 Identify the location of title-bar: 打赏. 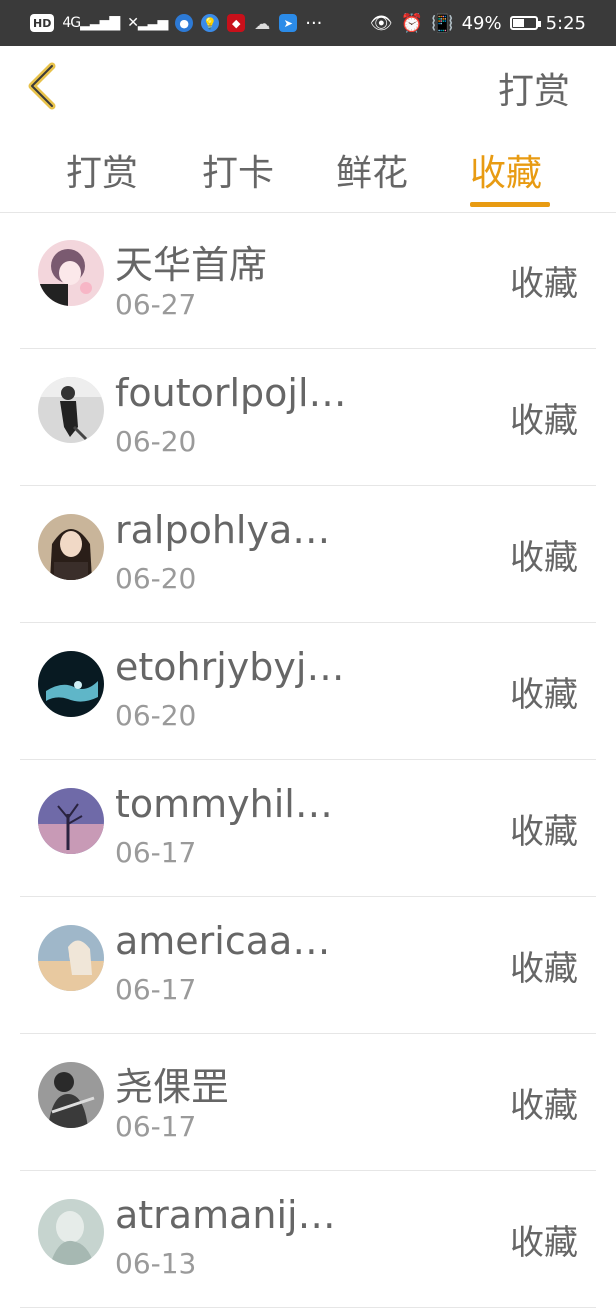
(308, 86).